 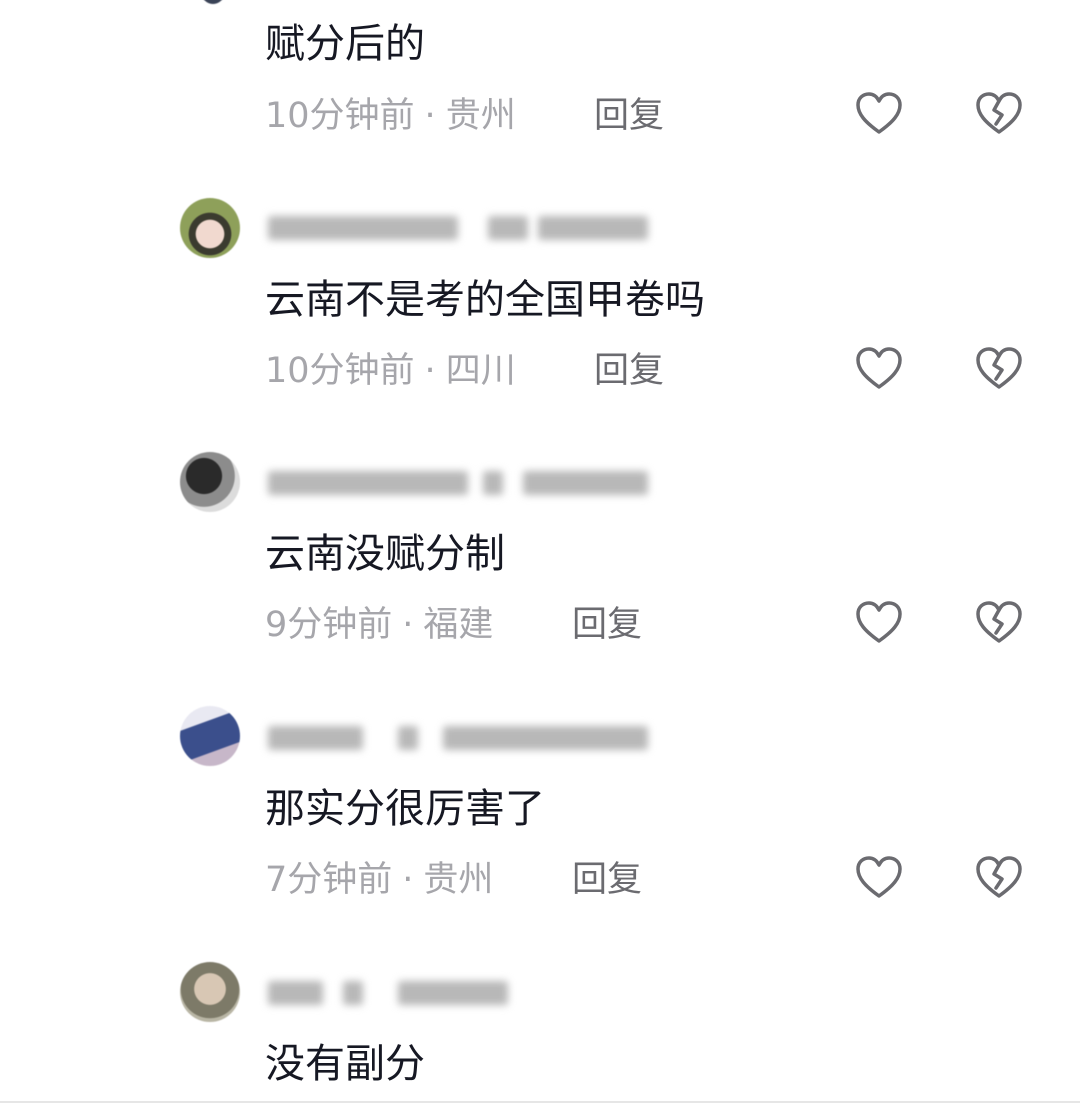 What do you see at coordinates (345, 1064) in the screenshot?
I see `comment-text: 没有副分` at bounding box center [345, 1064].